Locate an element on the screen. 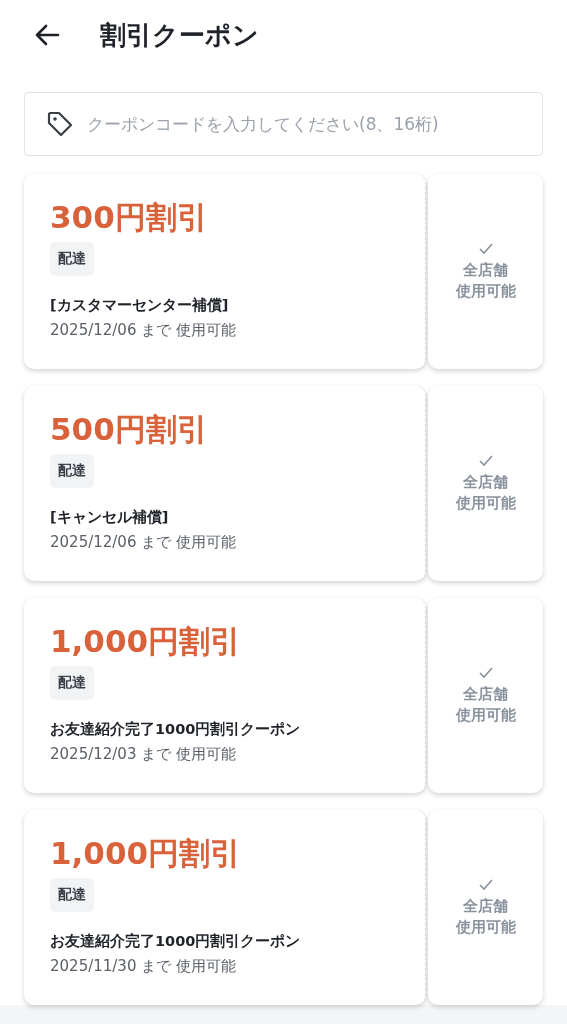 The image size is (567, 1024). discount-amount: 500円割引 is located at coordinates (129, 429).